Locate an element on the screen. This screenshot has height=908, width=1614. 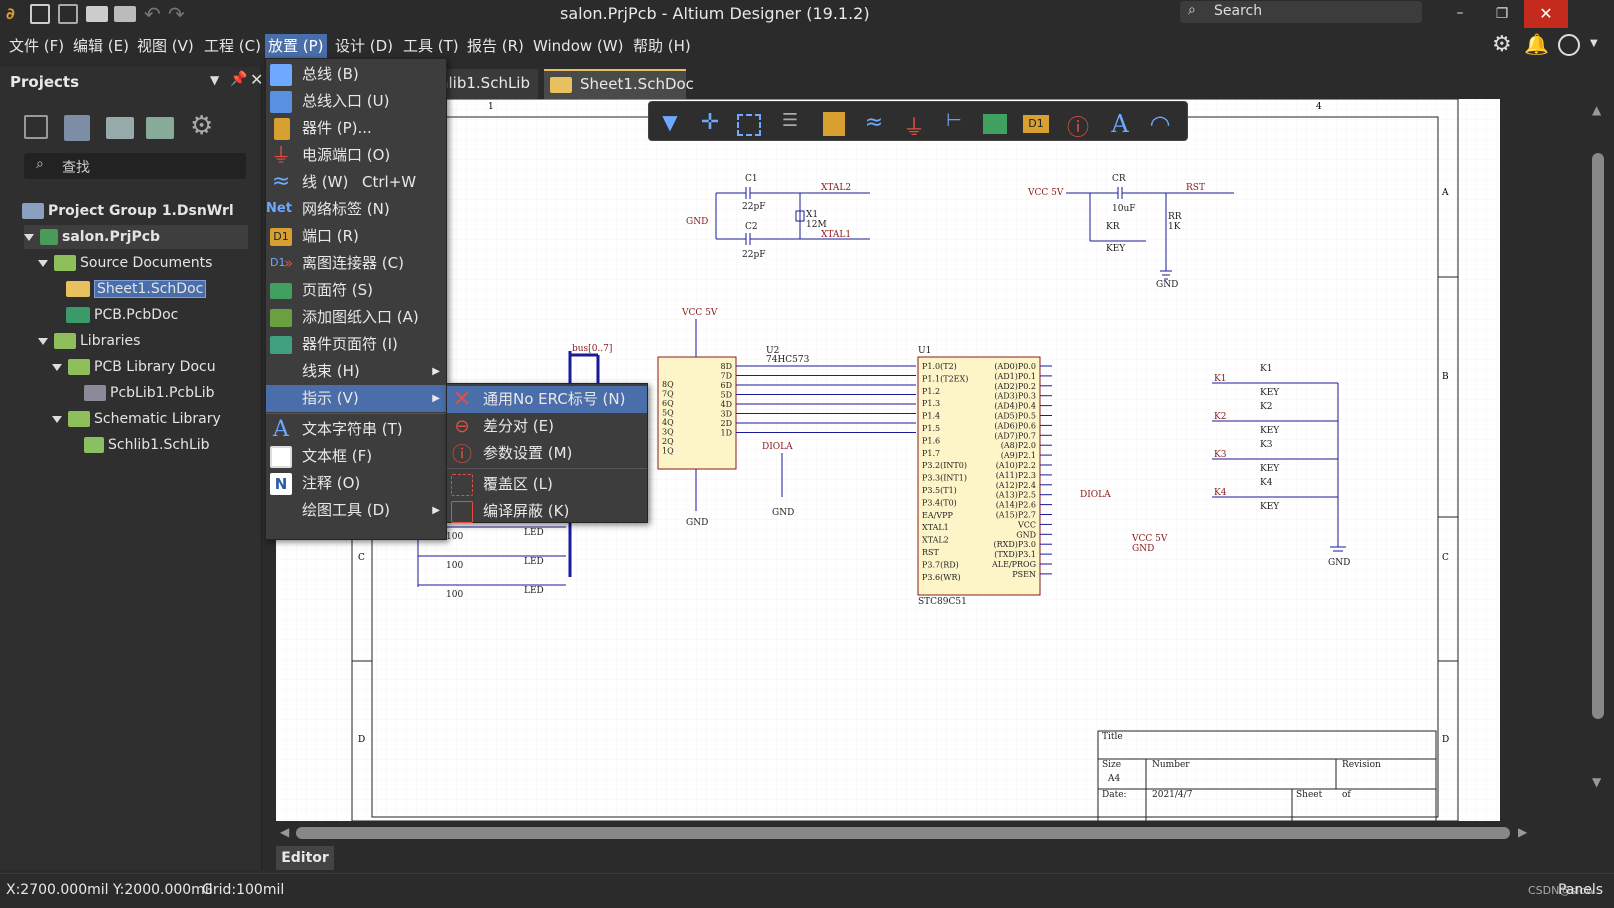
menu-item-text-frame: 文本框 (F) is located at coordinates (356, 456).